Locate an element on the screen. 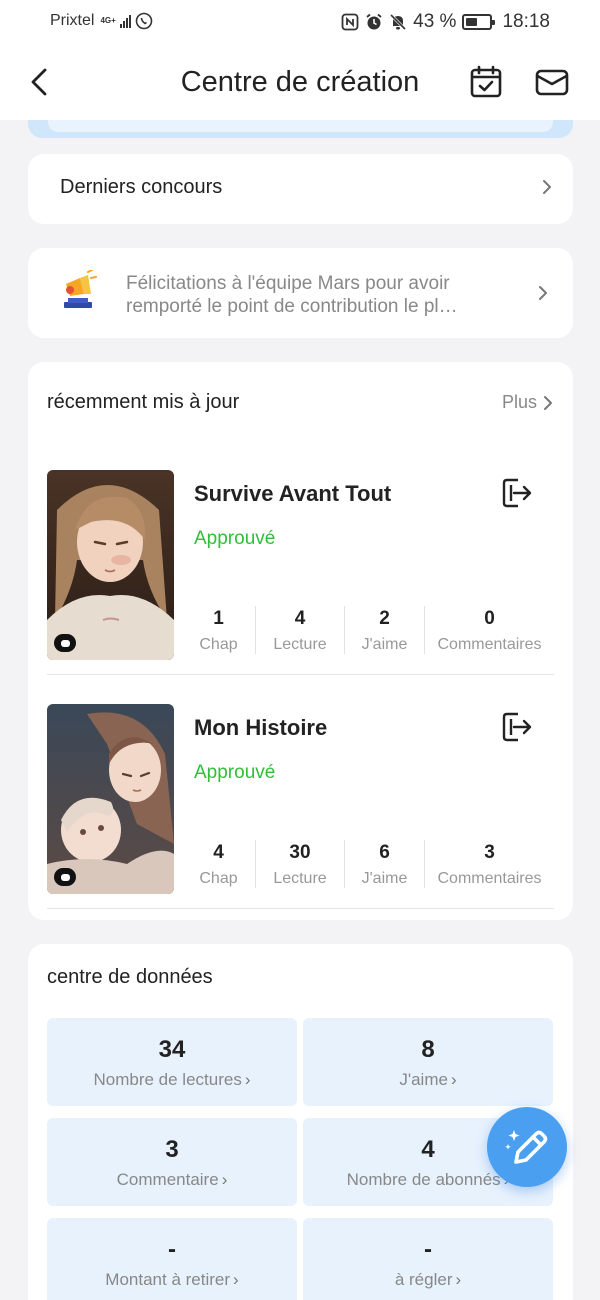  tile-label-text: Montant à retirer is located at coordinates (168, 1279).